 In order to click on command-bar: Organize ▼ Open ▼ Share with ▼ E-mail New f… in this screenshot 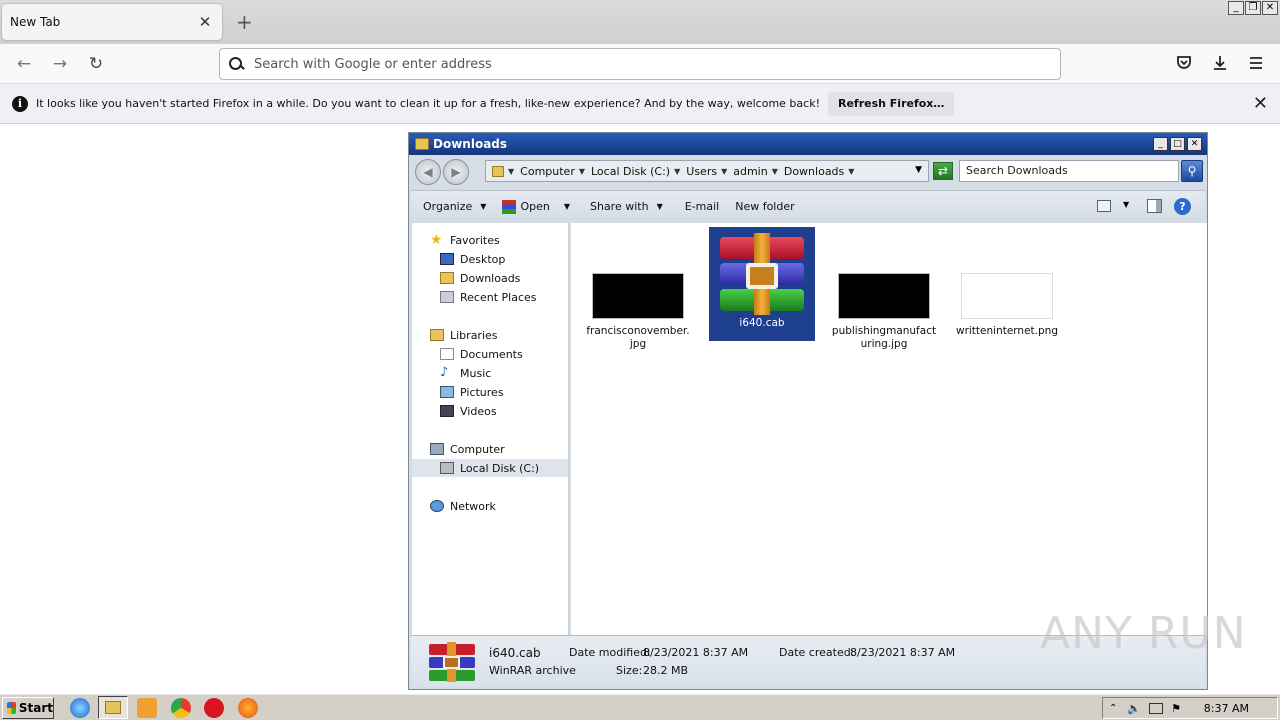, I will do `click(808, 206)`.